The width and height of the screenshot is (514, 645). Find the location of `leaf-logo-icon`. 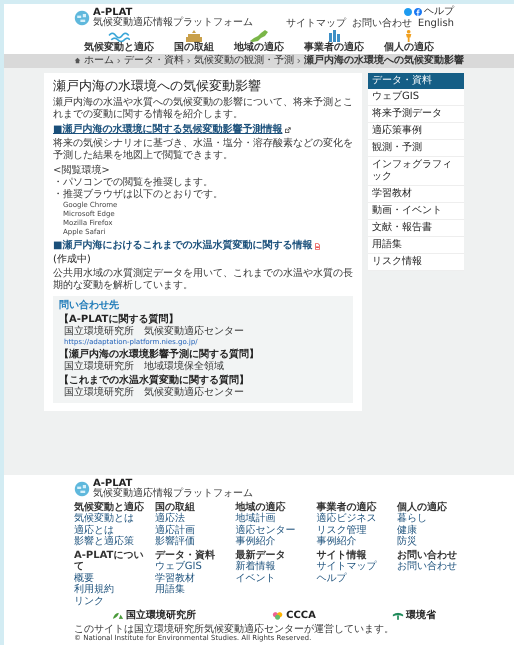

leaf-logo-icon is located at coordinates (118, 615).